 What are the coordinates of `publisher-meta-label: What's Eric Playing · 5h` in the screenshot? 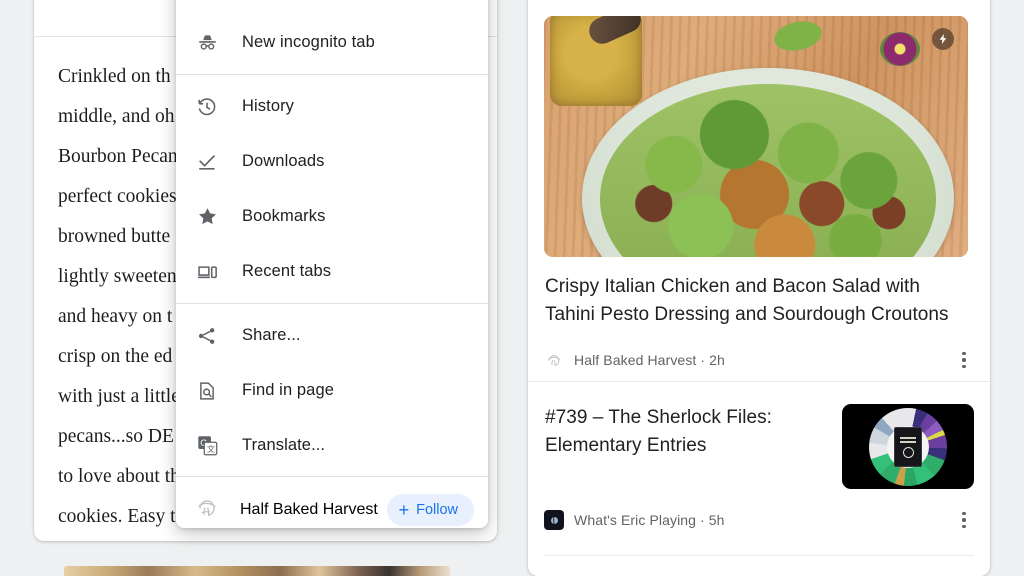 It's located at (649, 520).